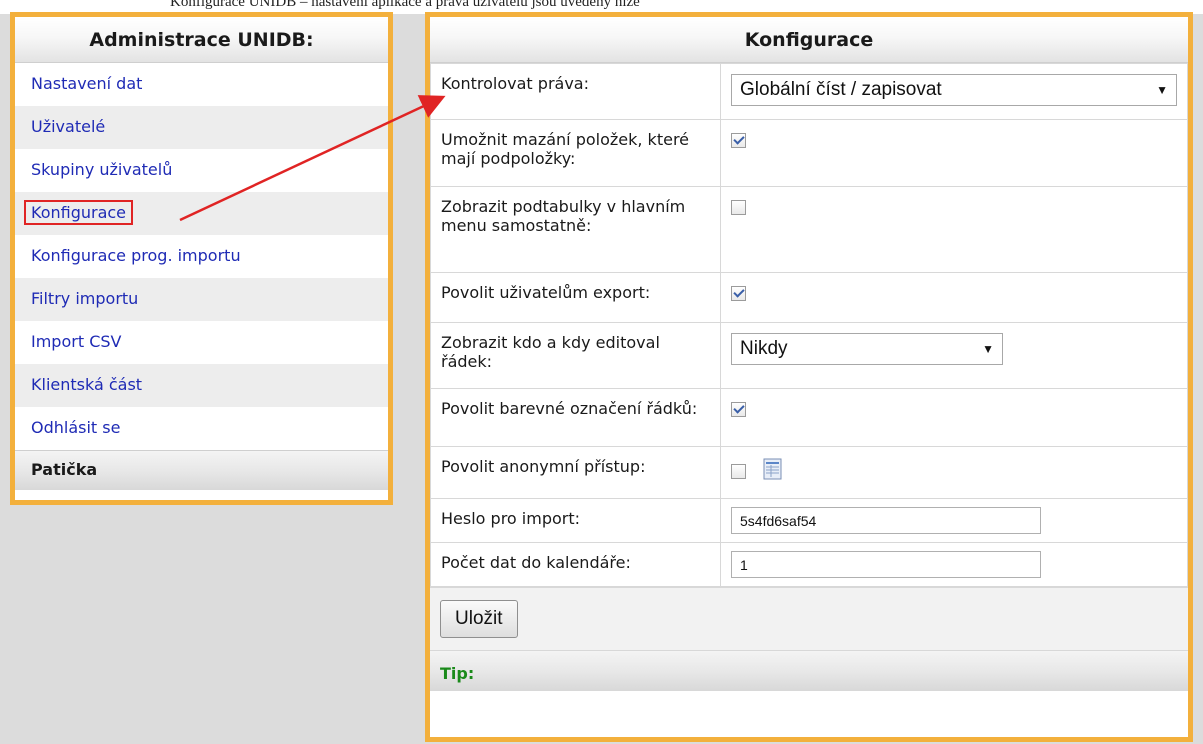 The width and height of the screenshot is (1203, 744). What do you see at coordinates (75, 427) in the screenshot?
I see `sidebar-item-label: Odhlásit se` at bounding box center [75, 427].